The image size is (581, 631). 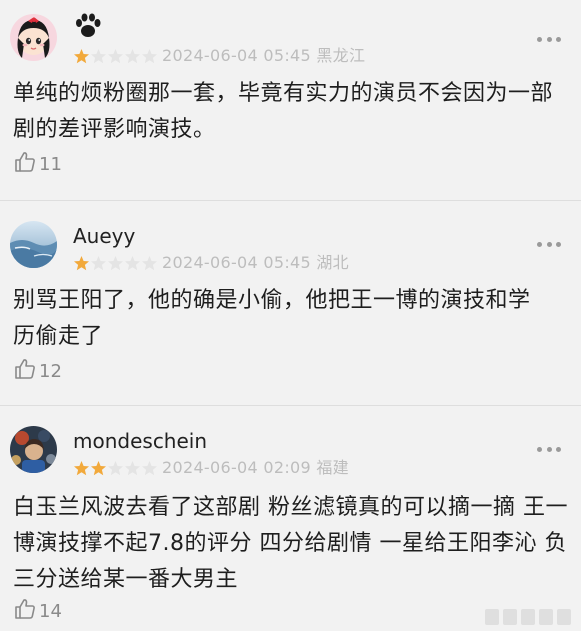 I want to click on review-content: 别骂王阳了，他的确是小偷，他把王一博的演技和学历偷走了, so click(x=272, y=318).